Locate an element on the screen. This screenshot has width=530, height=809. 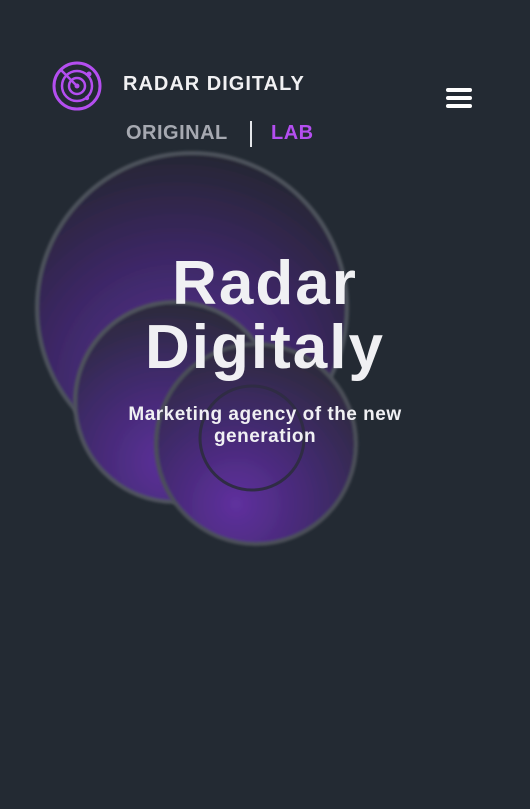
mode-original-link: ORIGINAL is located at coordinates (177, 133).